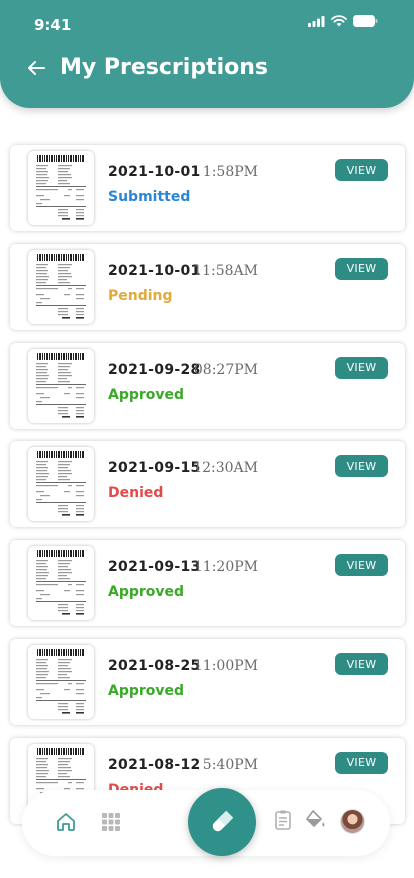  I want to click on prescription-time: 11:20PM, so click(225, 567).